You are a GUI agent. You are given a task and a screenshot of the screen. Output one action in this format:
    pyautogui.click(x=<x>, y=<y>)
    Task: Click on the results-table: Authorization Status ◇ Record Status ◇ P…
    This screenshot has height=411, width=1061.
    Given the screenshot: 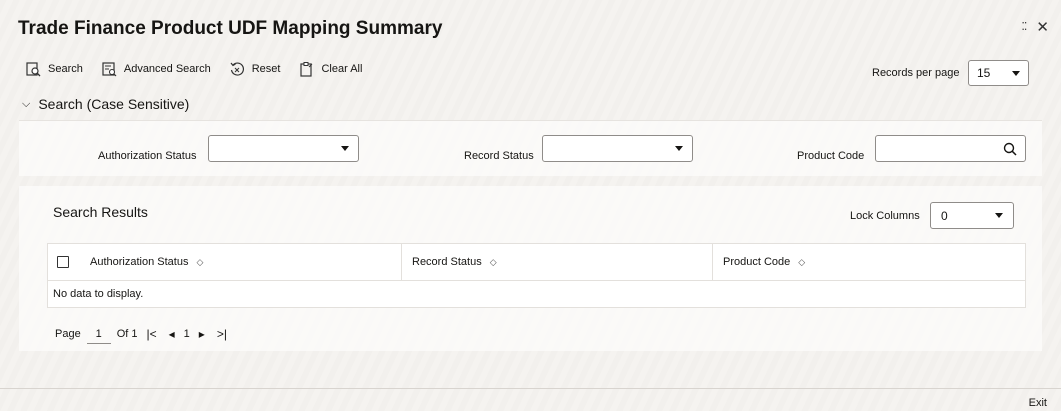 What is the action you would take?
    pyautogui.click(x=536, y=275)
    